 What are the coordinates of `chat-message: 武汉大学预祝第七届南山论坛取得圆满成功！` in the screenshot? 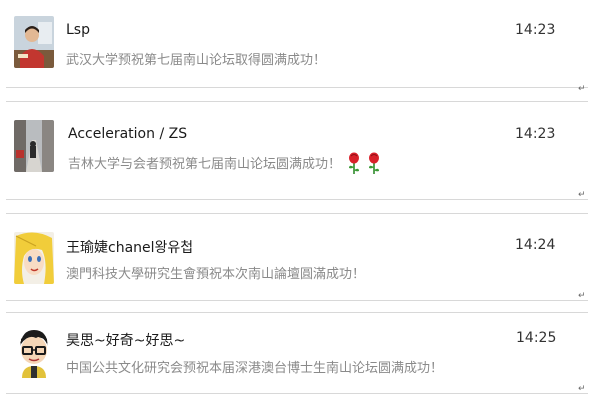 It's located at (196, 60).